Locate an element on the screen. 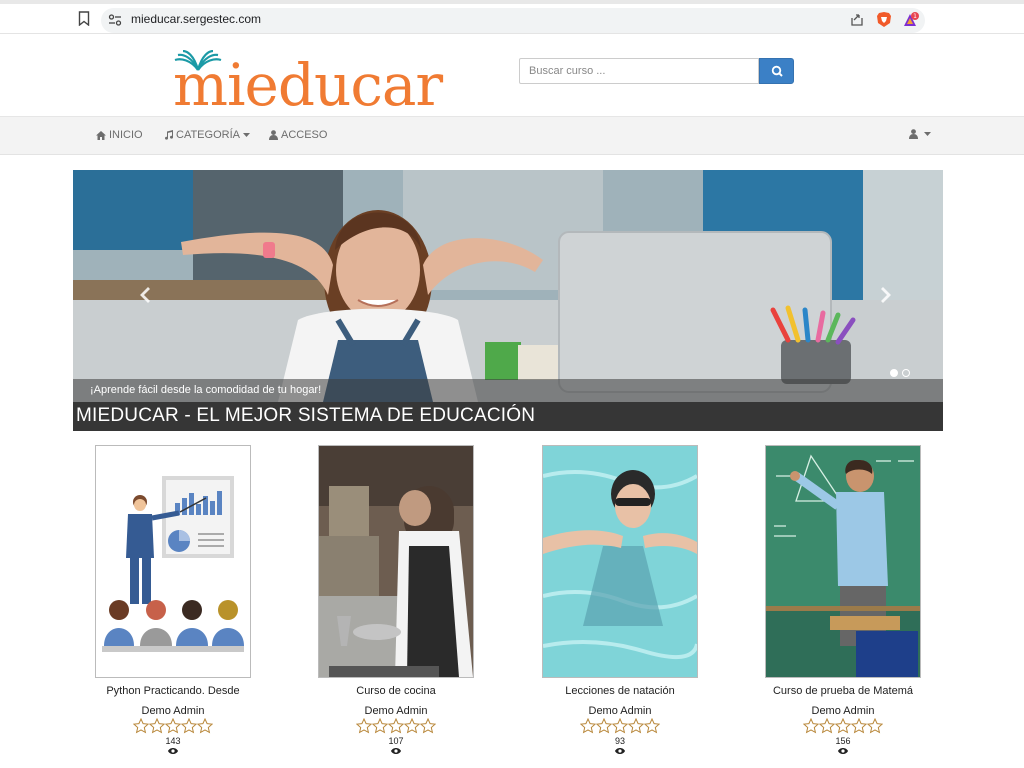 This screenshot has height=768, width=1024. swimming-photo is located at coordinates (620, 561).